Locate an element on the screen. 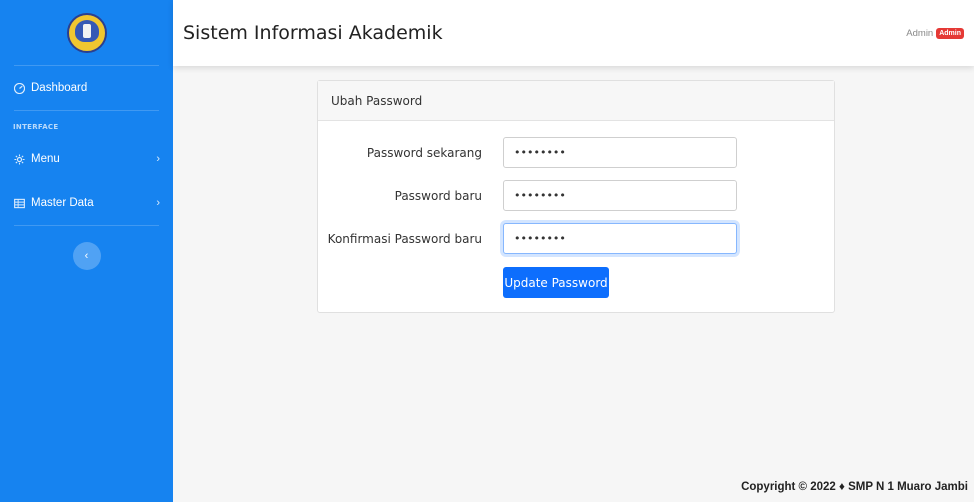 This screenshot has width=974, height=502. form-row-confirm-password: Konfirmasi Password baru is located at coordinates (527, 238).